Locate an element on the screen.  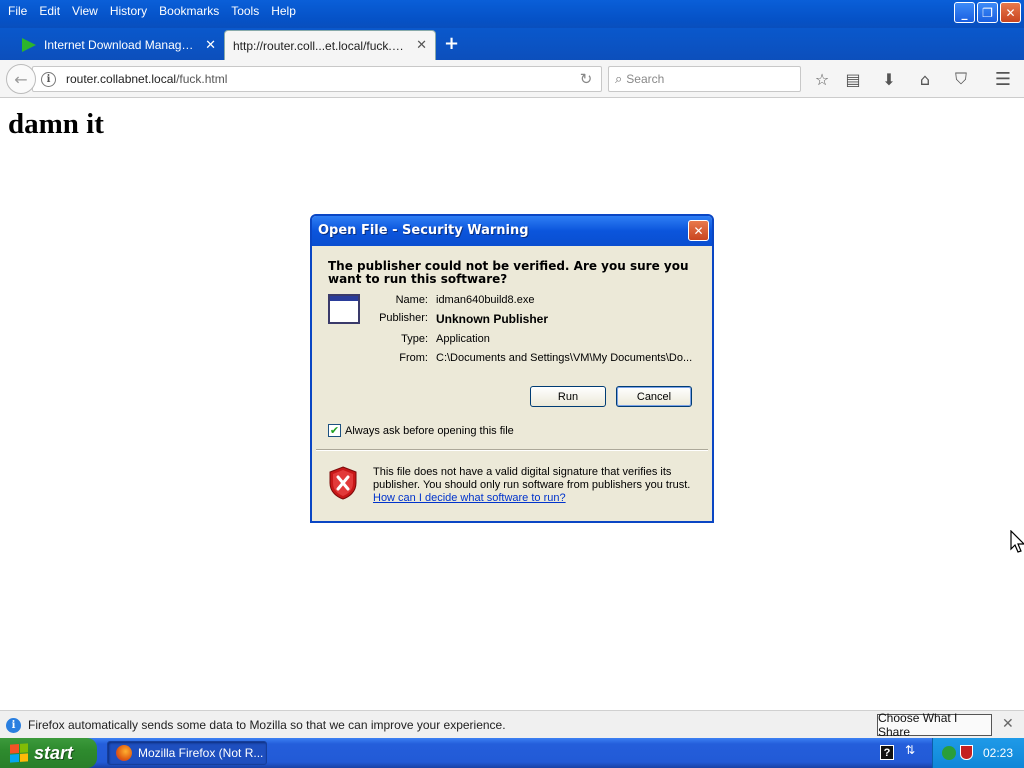
url-bar: i router.collabnet.local/fuck.html ↻ is located at coordinates (317, 79).